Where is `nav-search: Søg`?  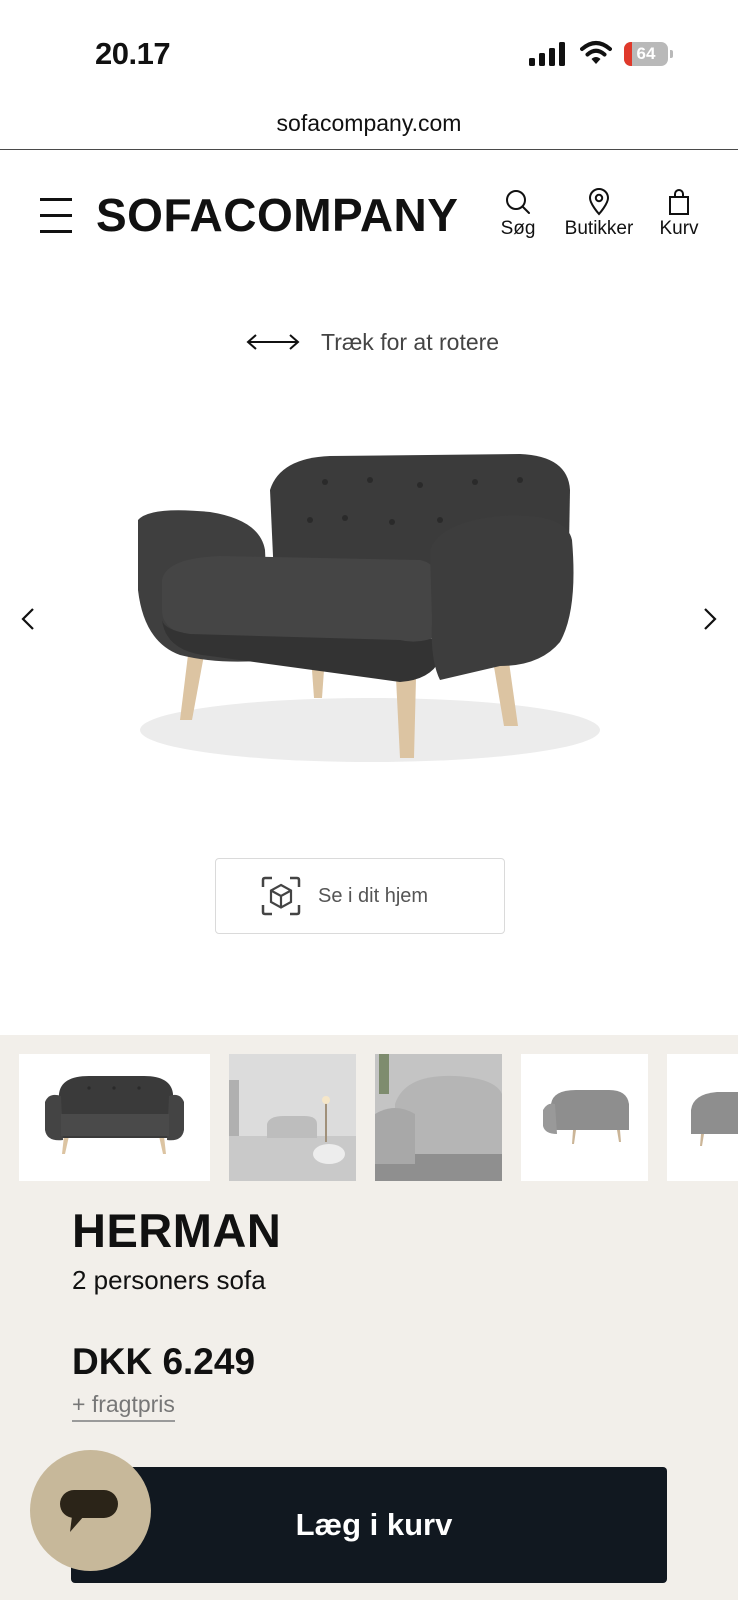
nav-search: Søg is located at coordinates (518, 214).